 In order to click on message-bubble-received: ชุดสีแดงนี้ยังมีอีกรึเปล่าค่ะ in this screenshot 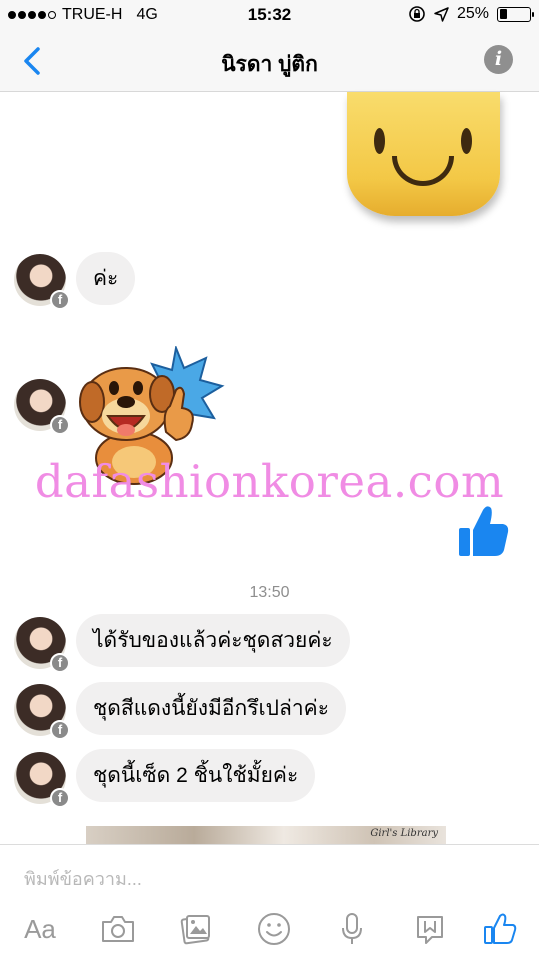, I will do `click(211, 708)`.